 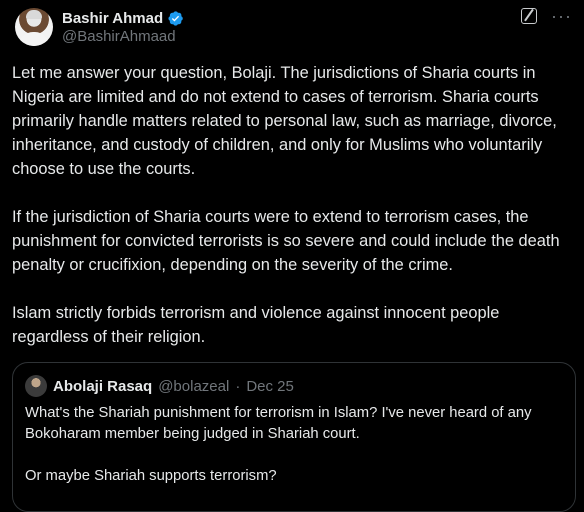 What do you see at coordinates (529, 16) in the screenshot?
I see `grok-icon` at bounding box center [529, 16].